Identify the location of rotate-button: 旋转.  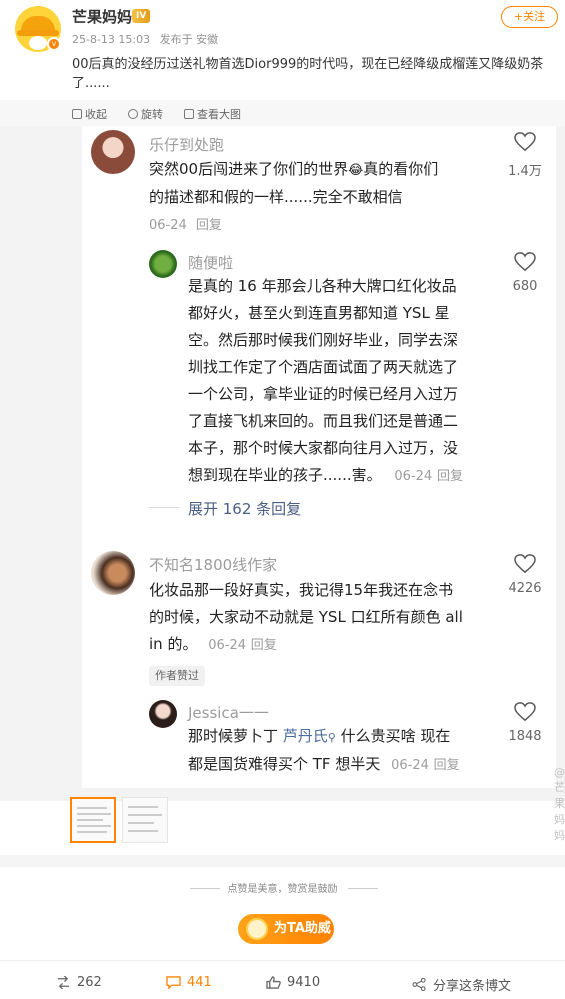
(145, 114).